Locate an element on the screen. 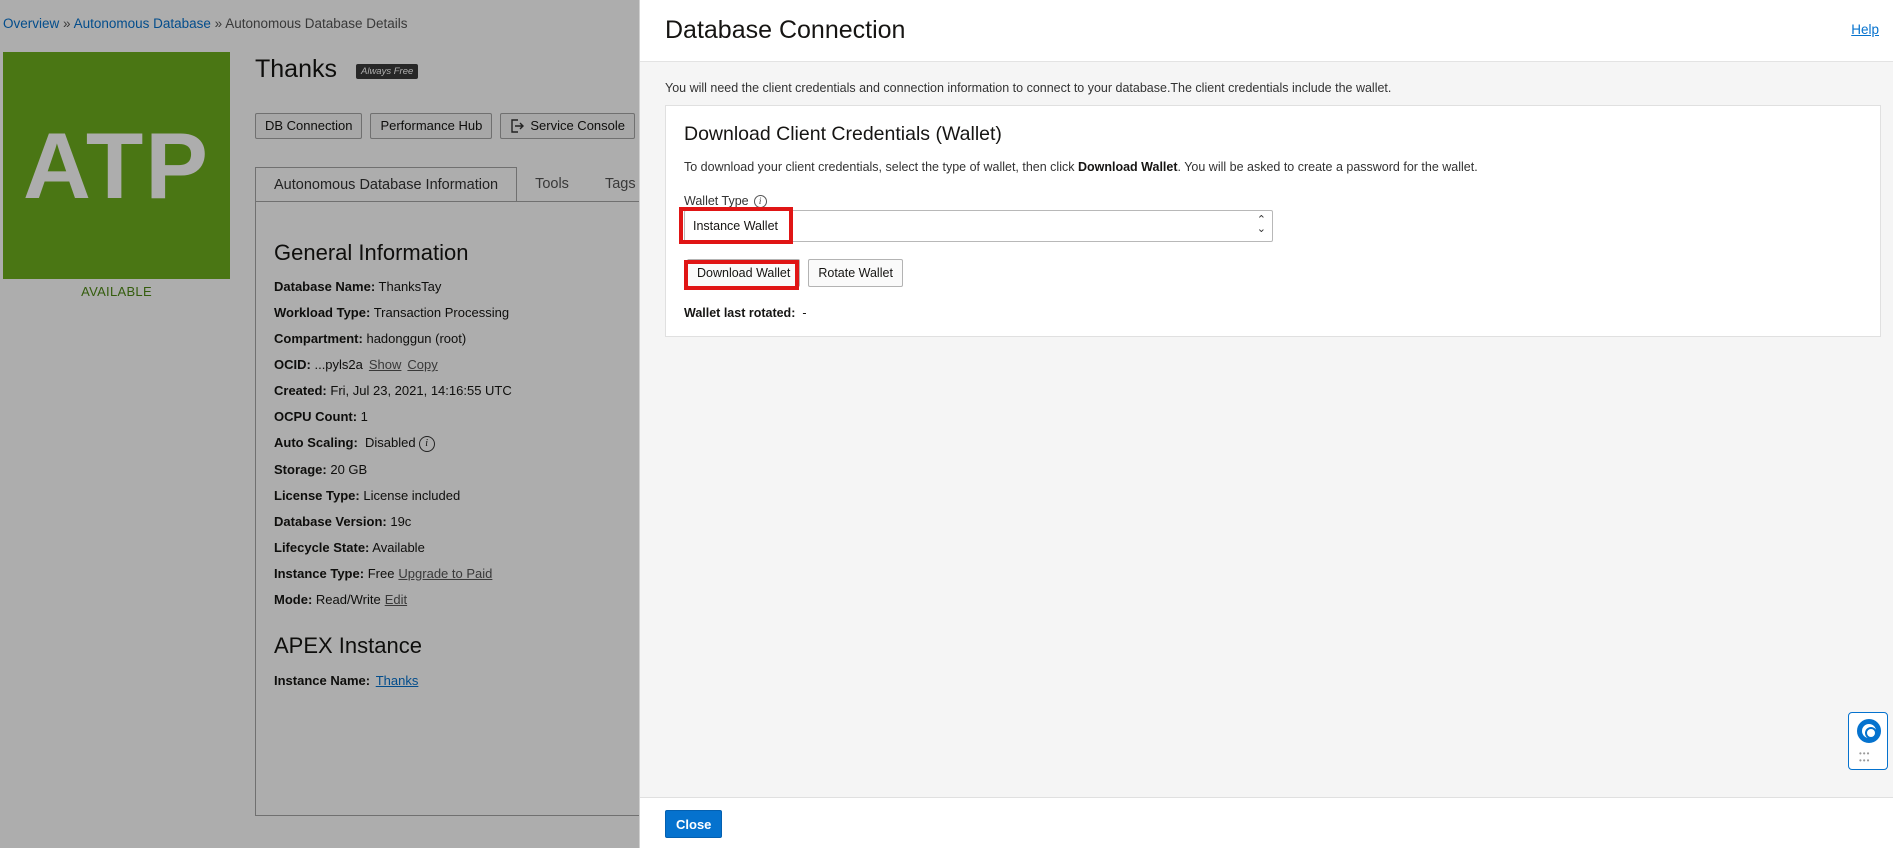 This screenshot has width=1893, height=848. description-bold: Download Wallet is located at coordinates (1127, 167).